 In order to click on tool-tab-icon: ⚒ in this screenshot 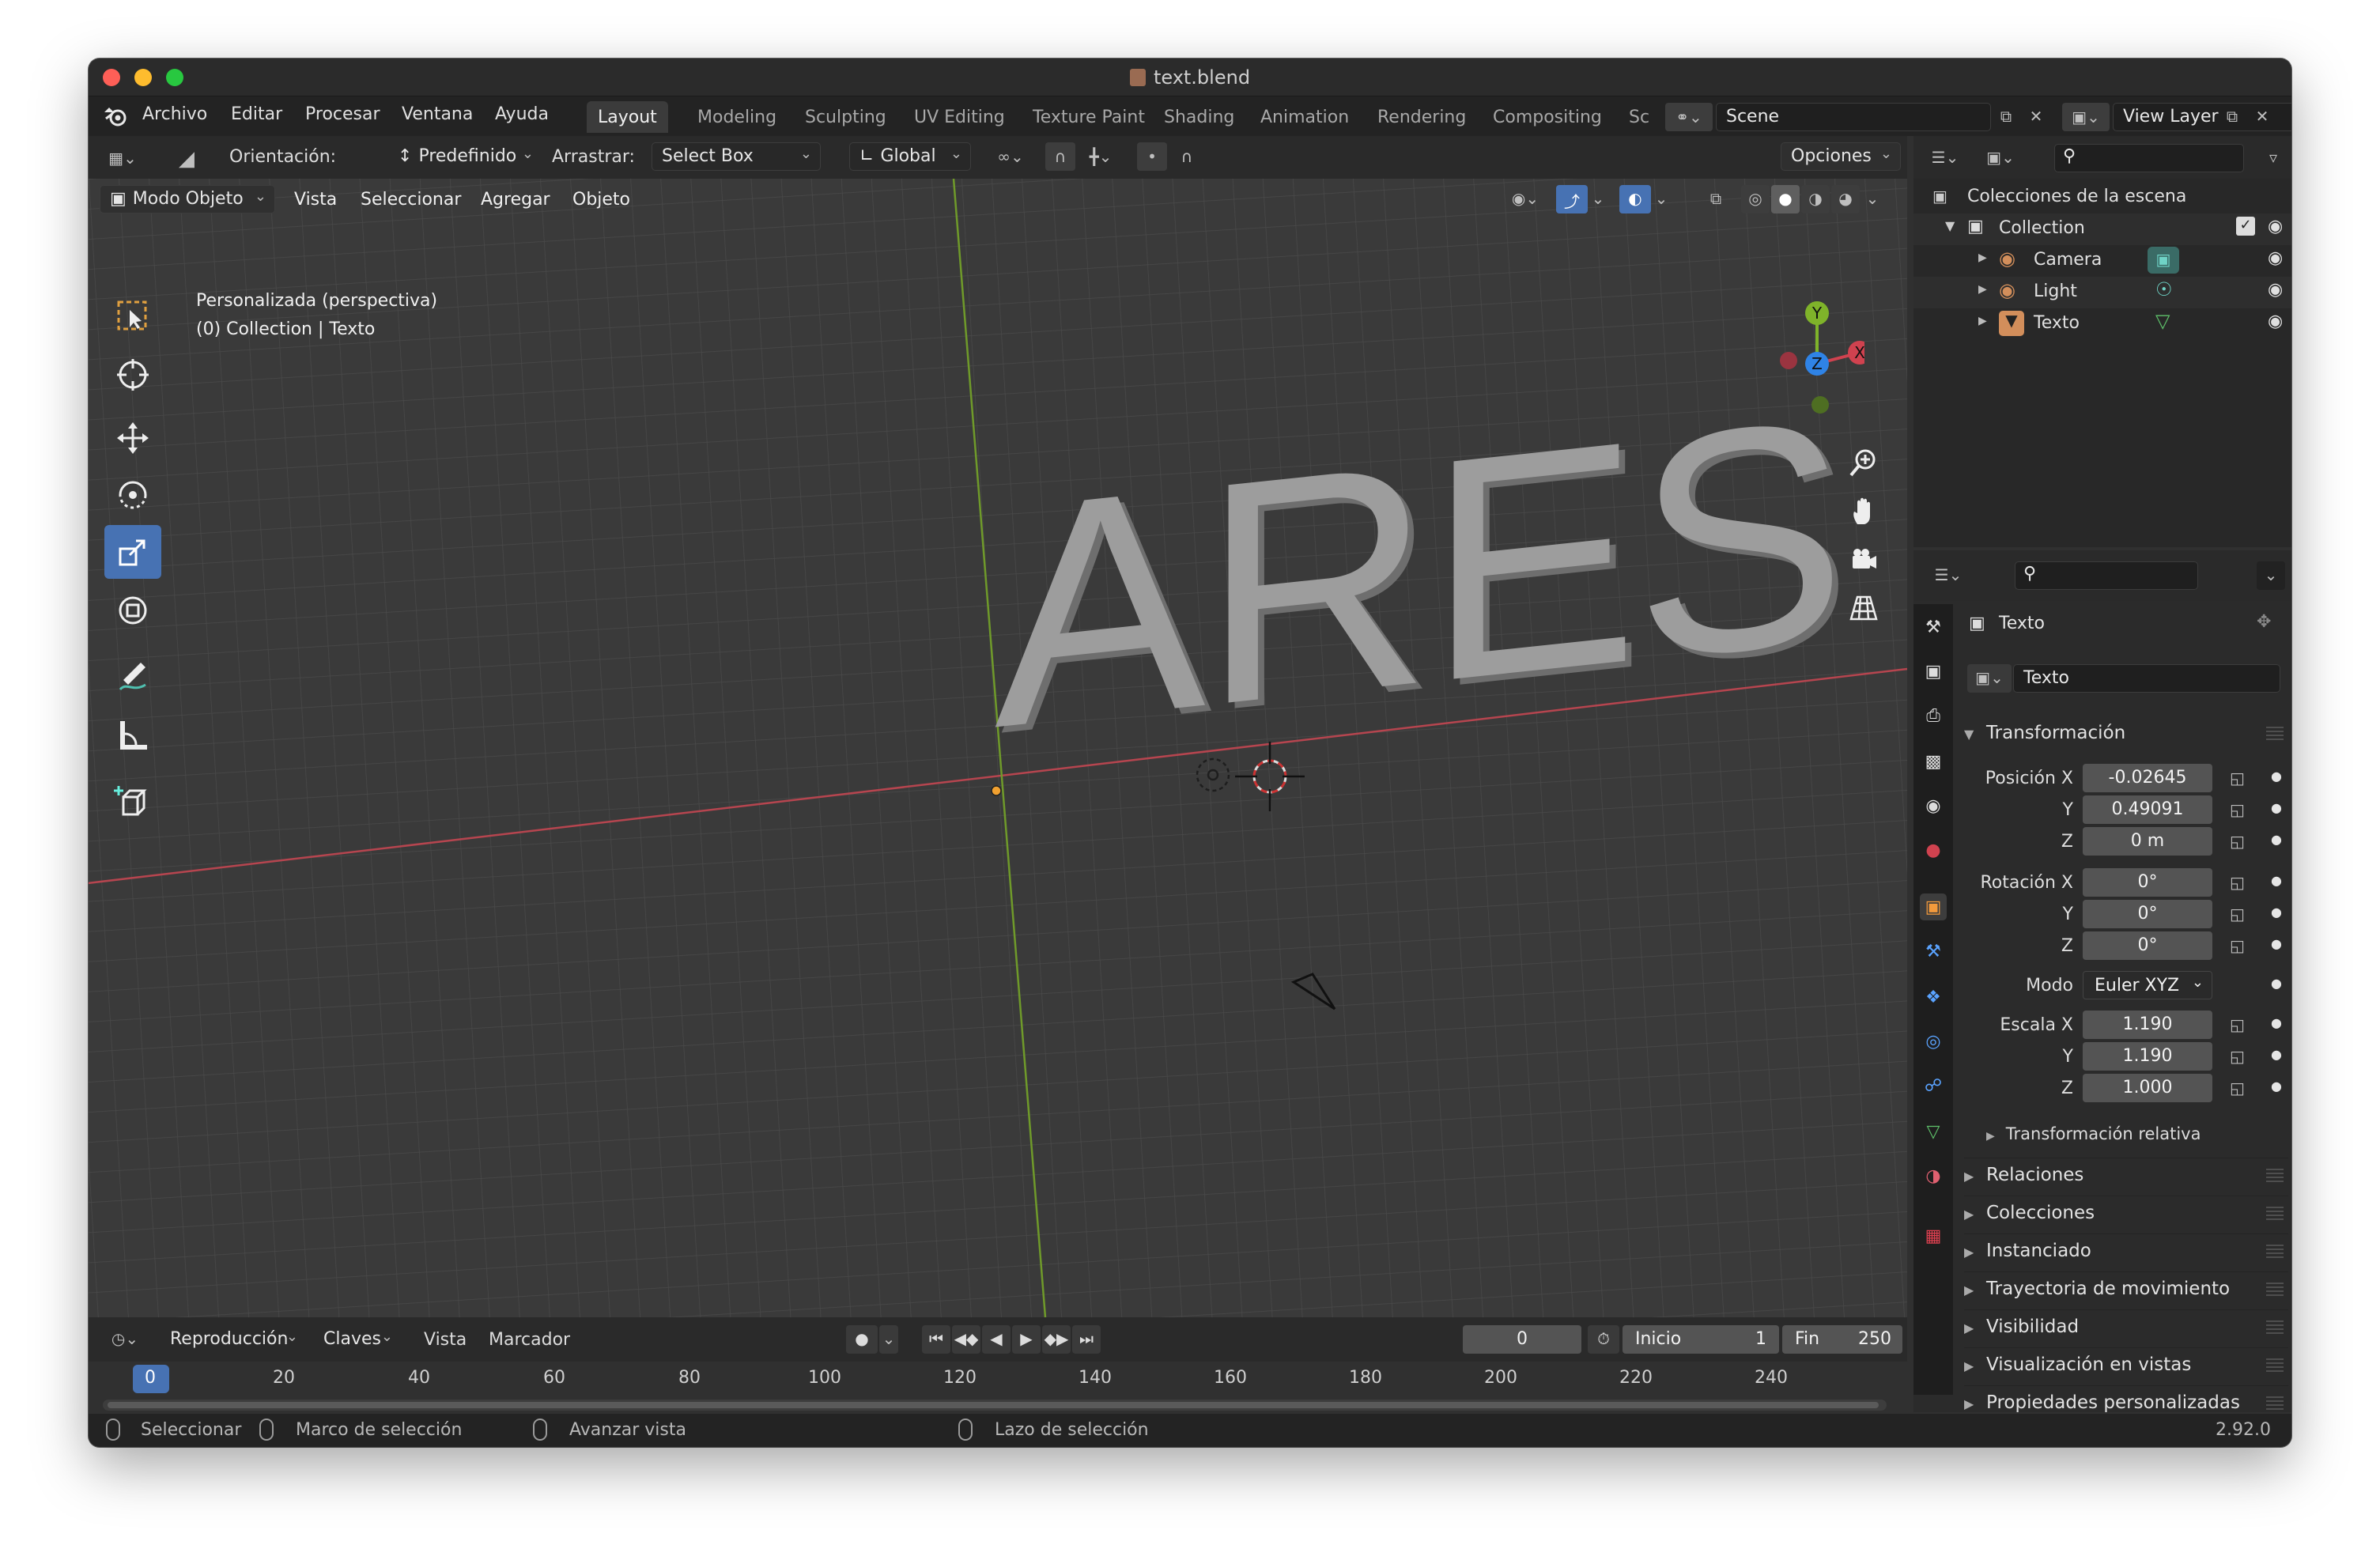, I will do `click(1933, 627)`.